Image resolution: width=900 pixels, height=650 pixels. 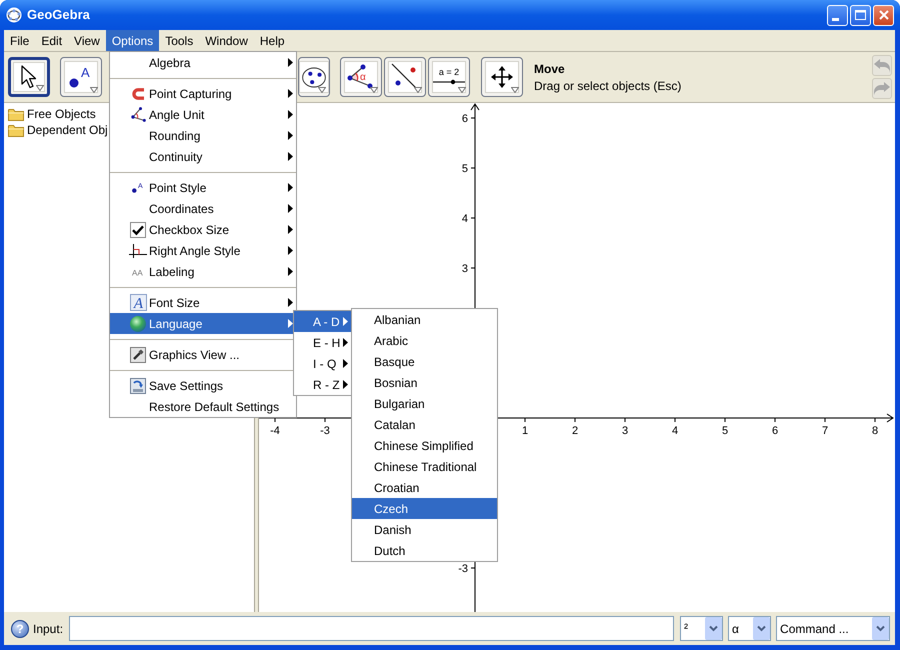 I want to click on y-tick-label: 5, so click(x=465, y=169).